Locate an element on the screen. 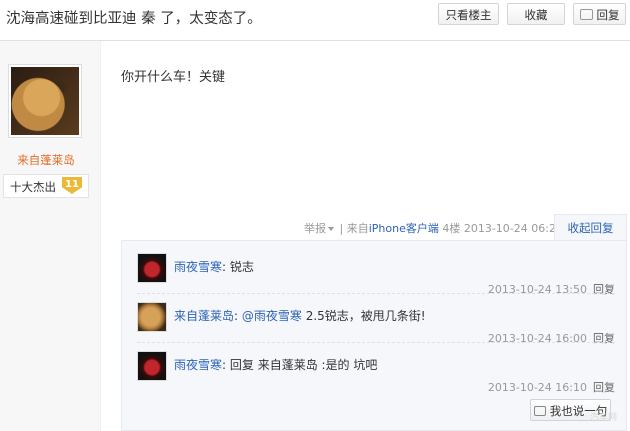 The width and height of the screenshot is (630, 431). only-op-button: 只看楼主 is located at coordinates (468, 14).